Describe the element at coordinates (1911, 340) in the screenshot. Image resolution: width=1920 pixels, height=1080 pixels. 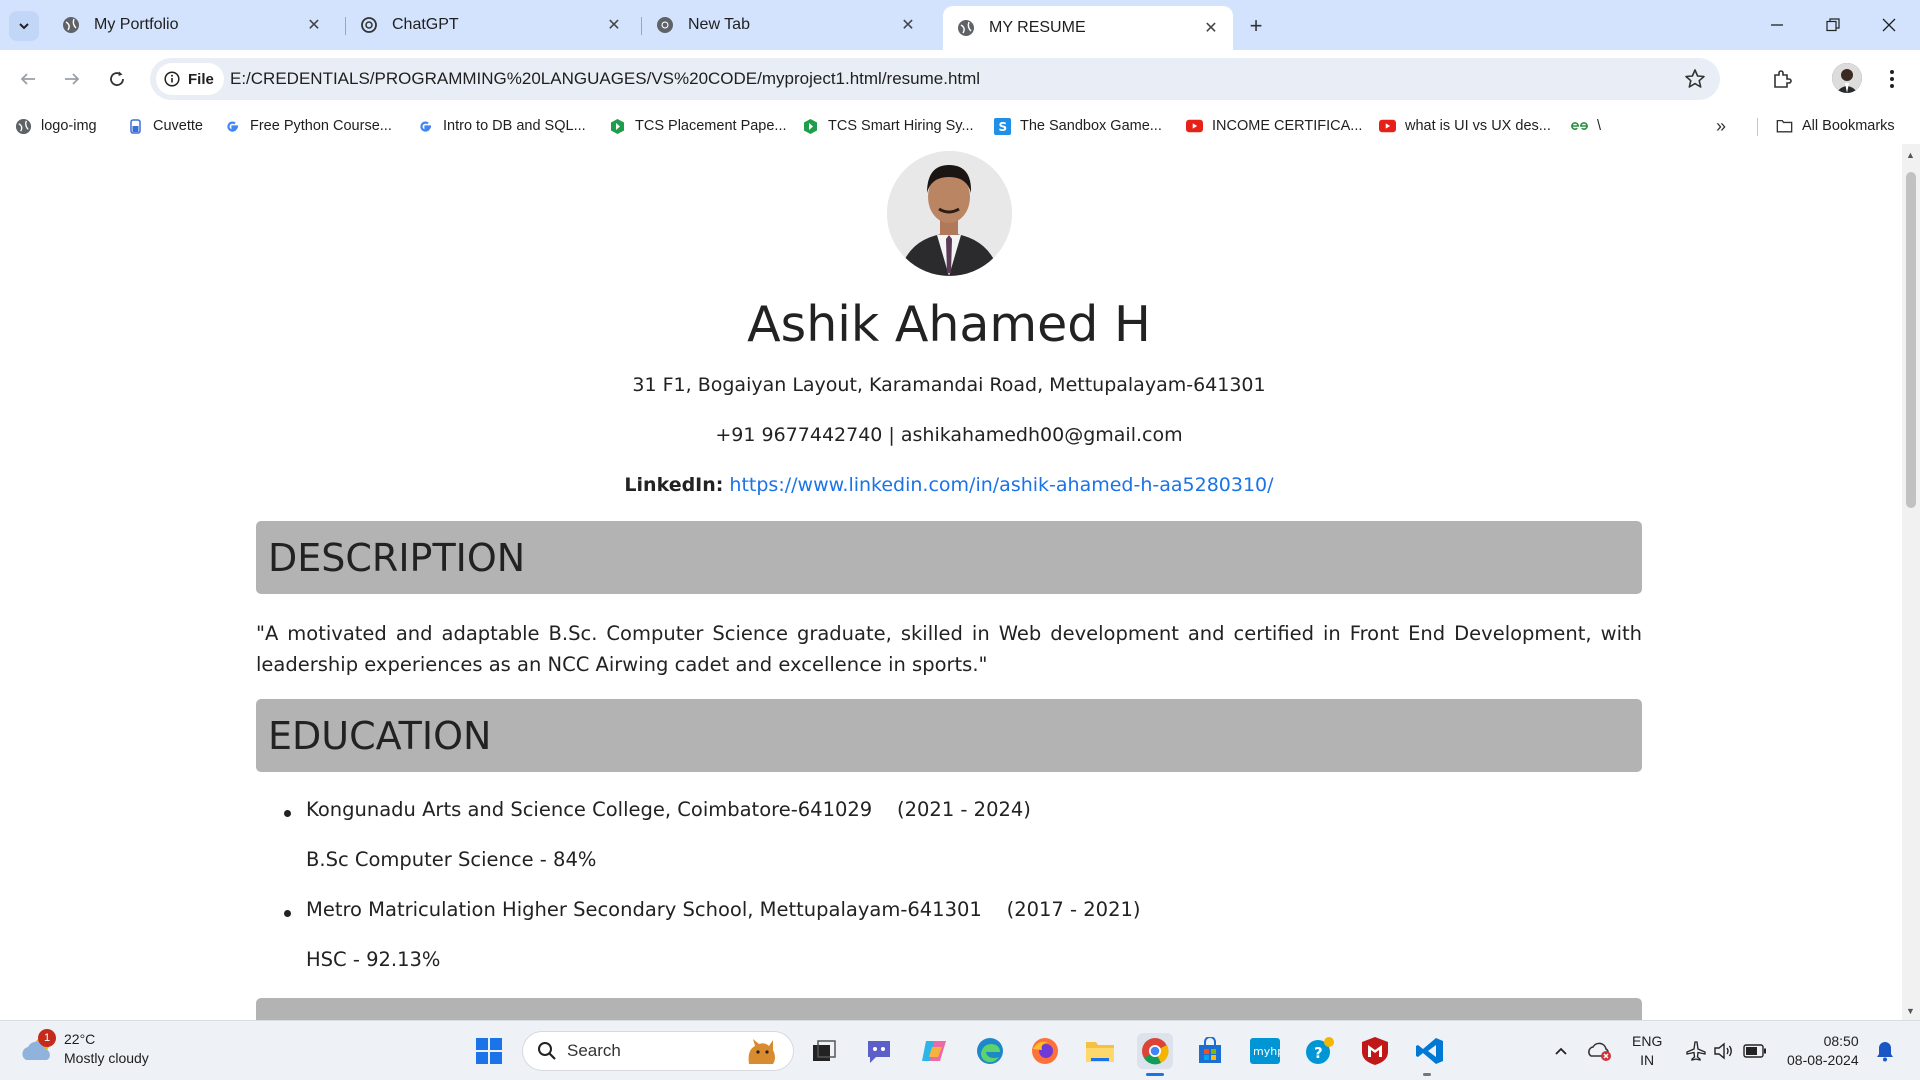
I see `scroll-thumb` at that location.